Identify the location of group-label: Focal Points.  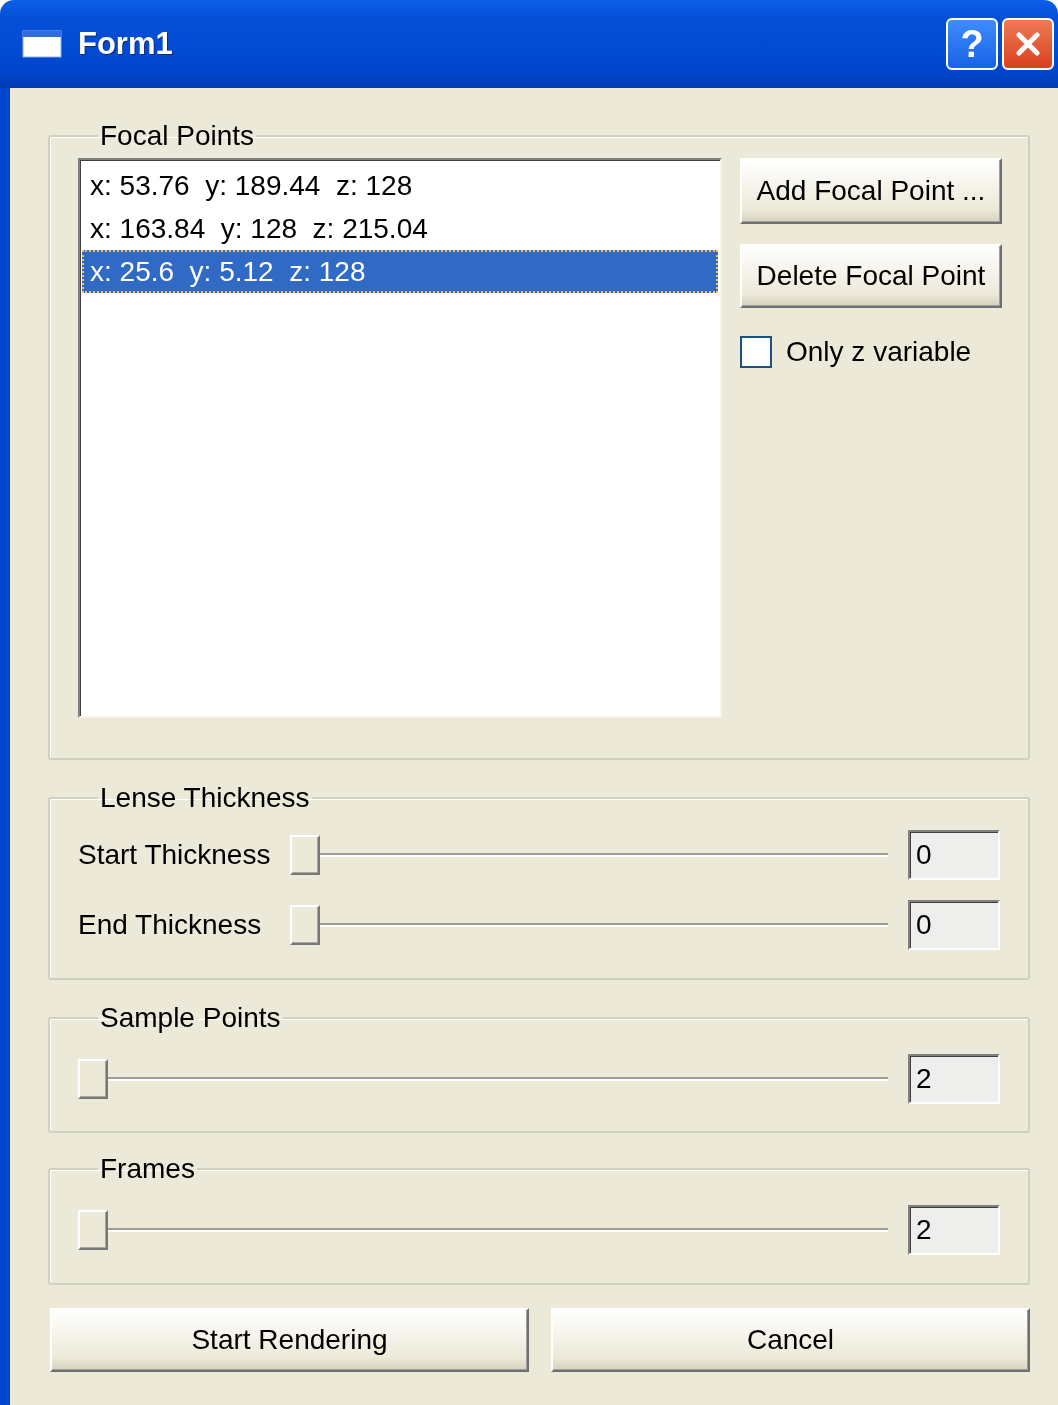
(177, 136).